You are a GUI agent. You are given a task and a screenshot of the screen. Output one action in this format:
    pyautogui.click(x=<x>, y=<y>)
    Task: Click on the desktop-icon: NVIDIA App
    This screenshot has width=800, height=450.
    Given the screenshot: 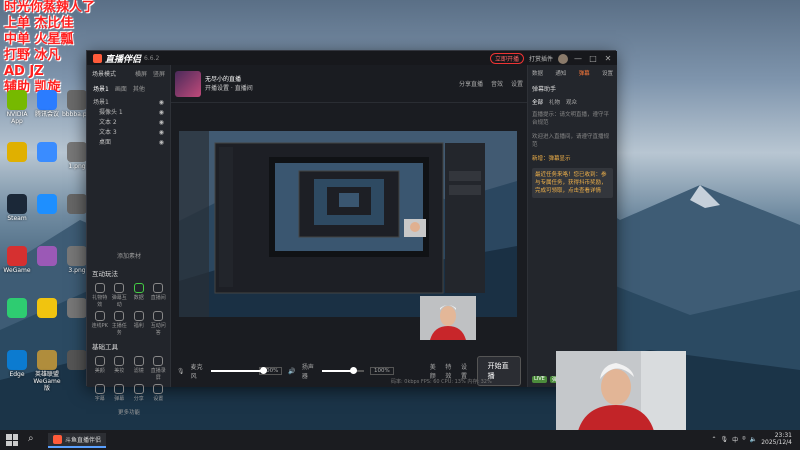 What is the action you would take?
    pyautogui.click(x=17, y=107)
    